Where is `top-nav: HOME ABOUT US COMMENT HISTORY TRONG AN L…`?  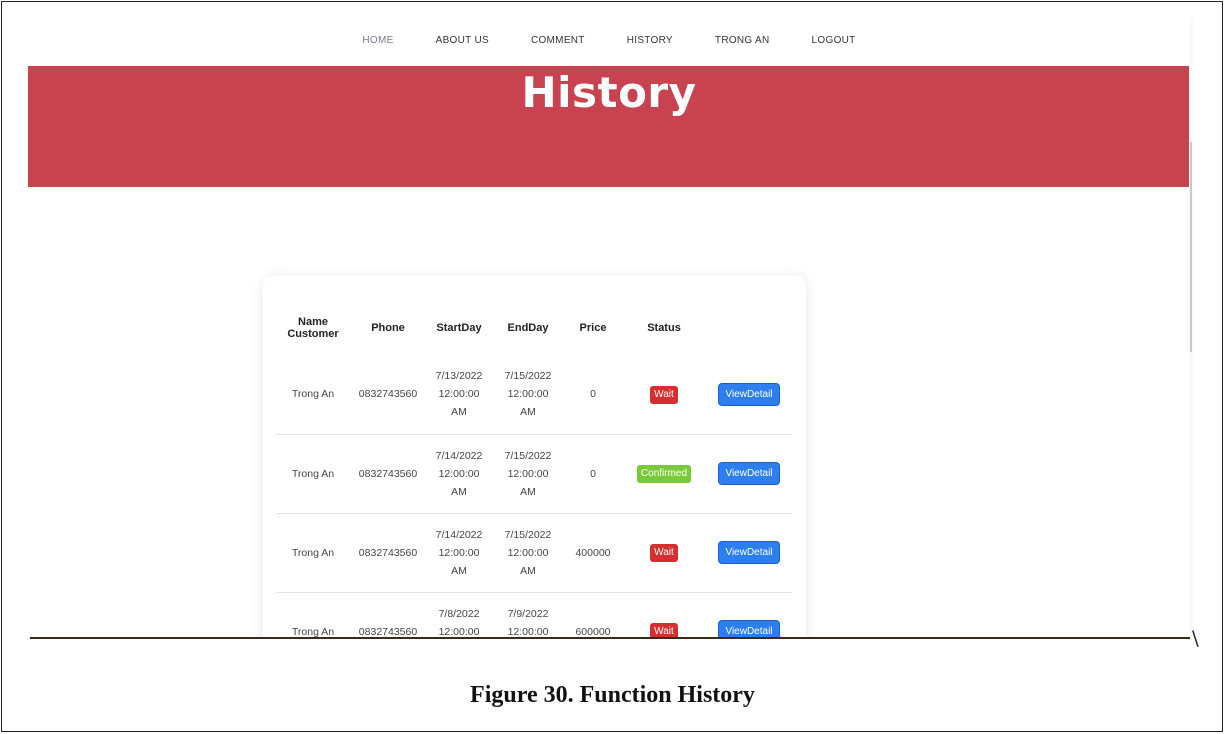 top-nav: HOME ABOUT US COMMENT HISTORY TRONG AN L… is located at coordinates (609, 42).